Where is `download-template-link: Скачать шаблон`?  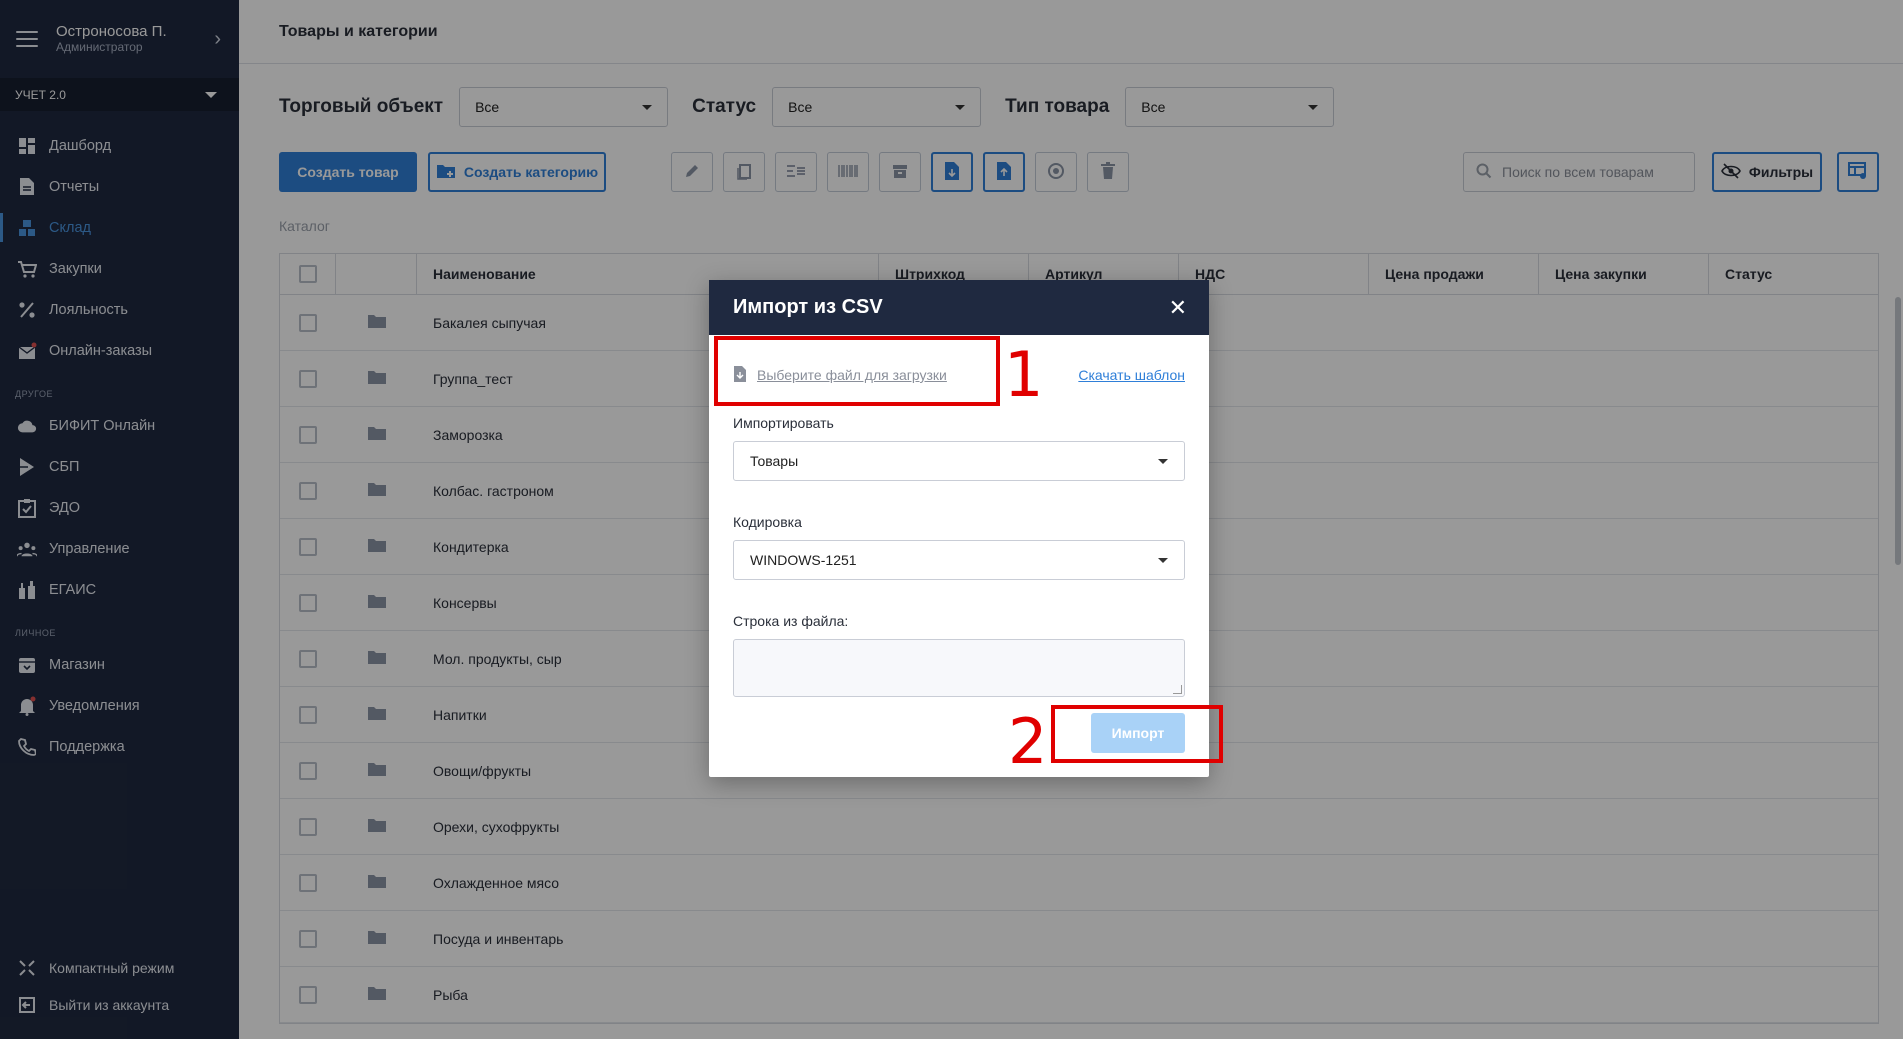 download-template-link: Скачать шаблон is located at coordinates (1131, 375).